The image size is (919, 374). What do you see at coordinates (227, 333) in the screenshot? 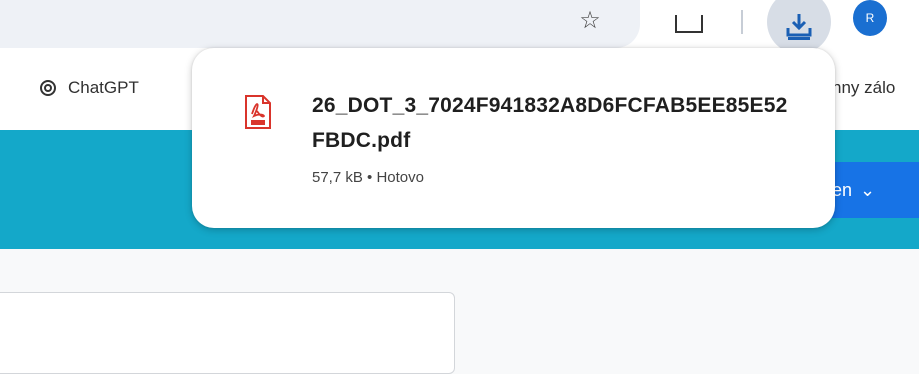
I see `content-card` at bounding box center [227, 333].